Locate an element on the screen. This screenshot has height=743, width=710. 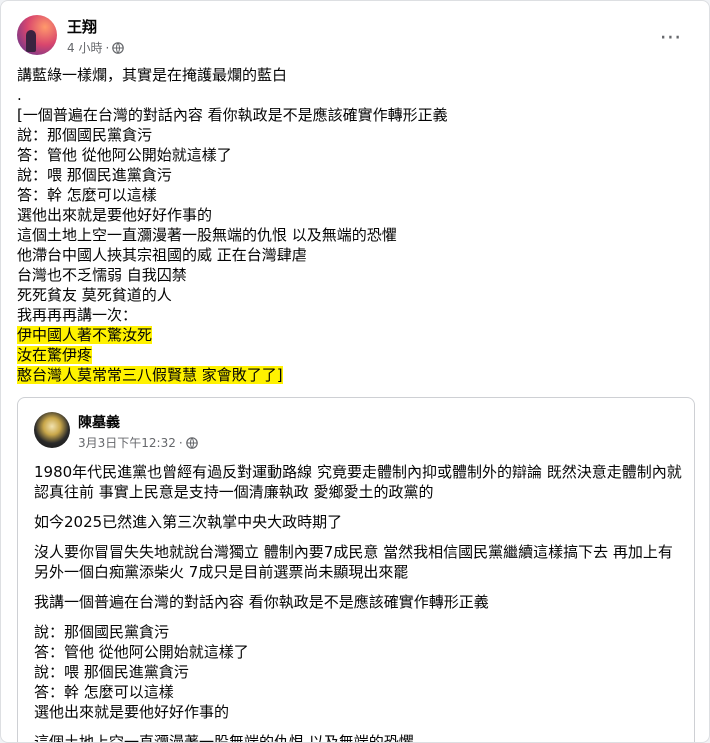
shared-meta: 3月3日下午12:32 · is located at coordinates (138, 442).